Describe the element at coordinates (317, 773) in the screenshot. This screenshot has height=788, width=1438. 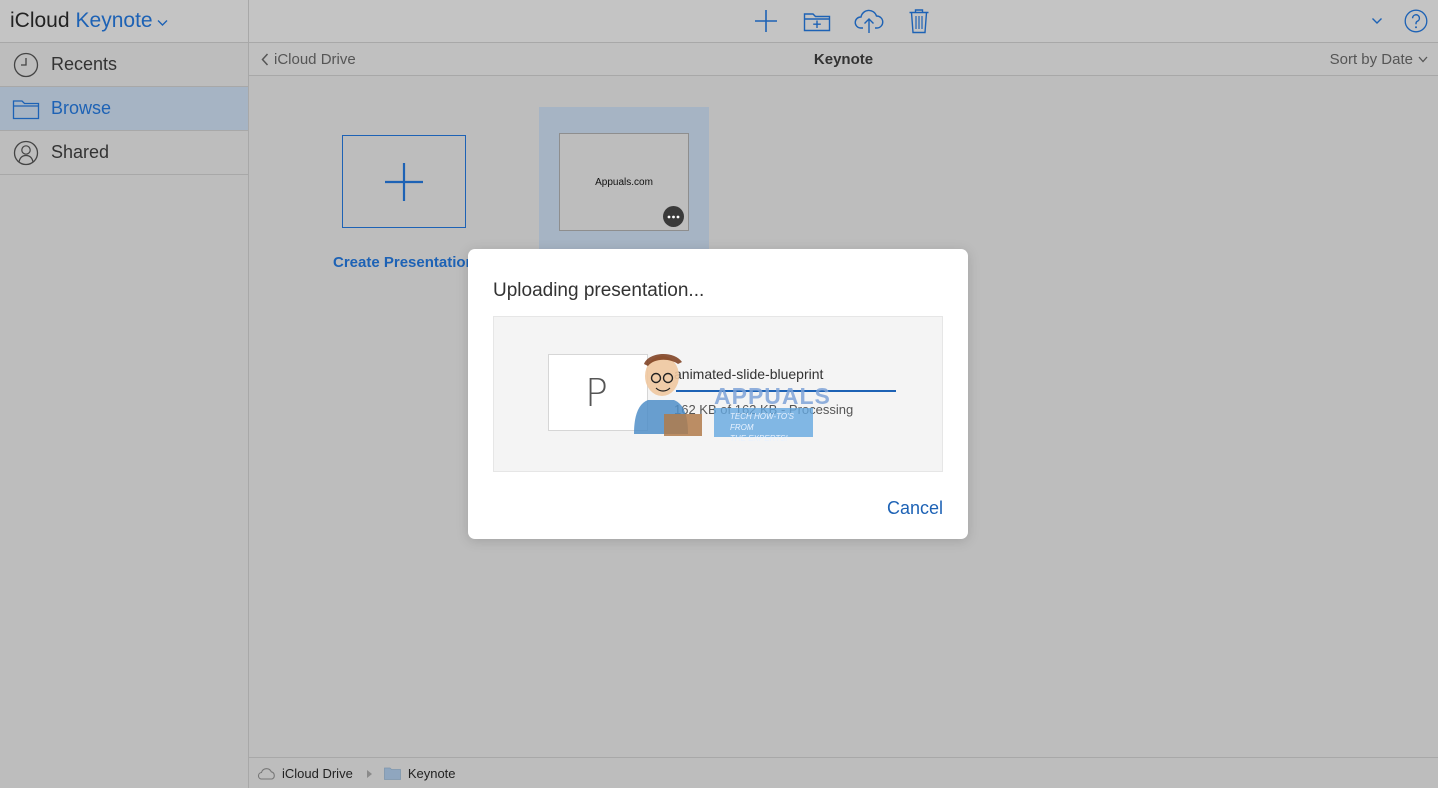
I see `path-root-label: iCloud Drive` at that location.